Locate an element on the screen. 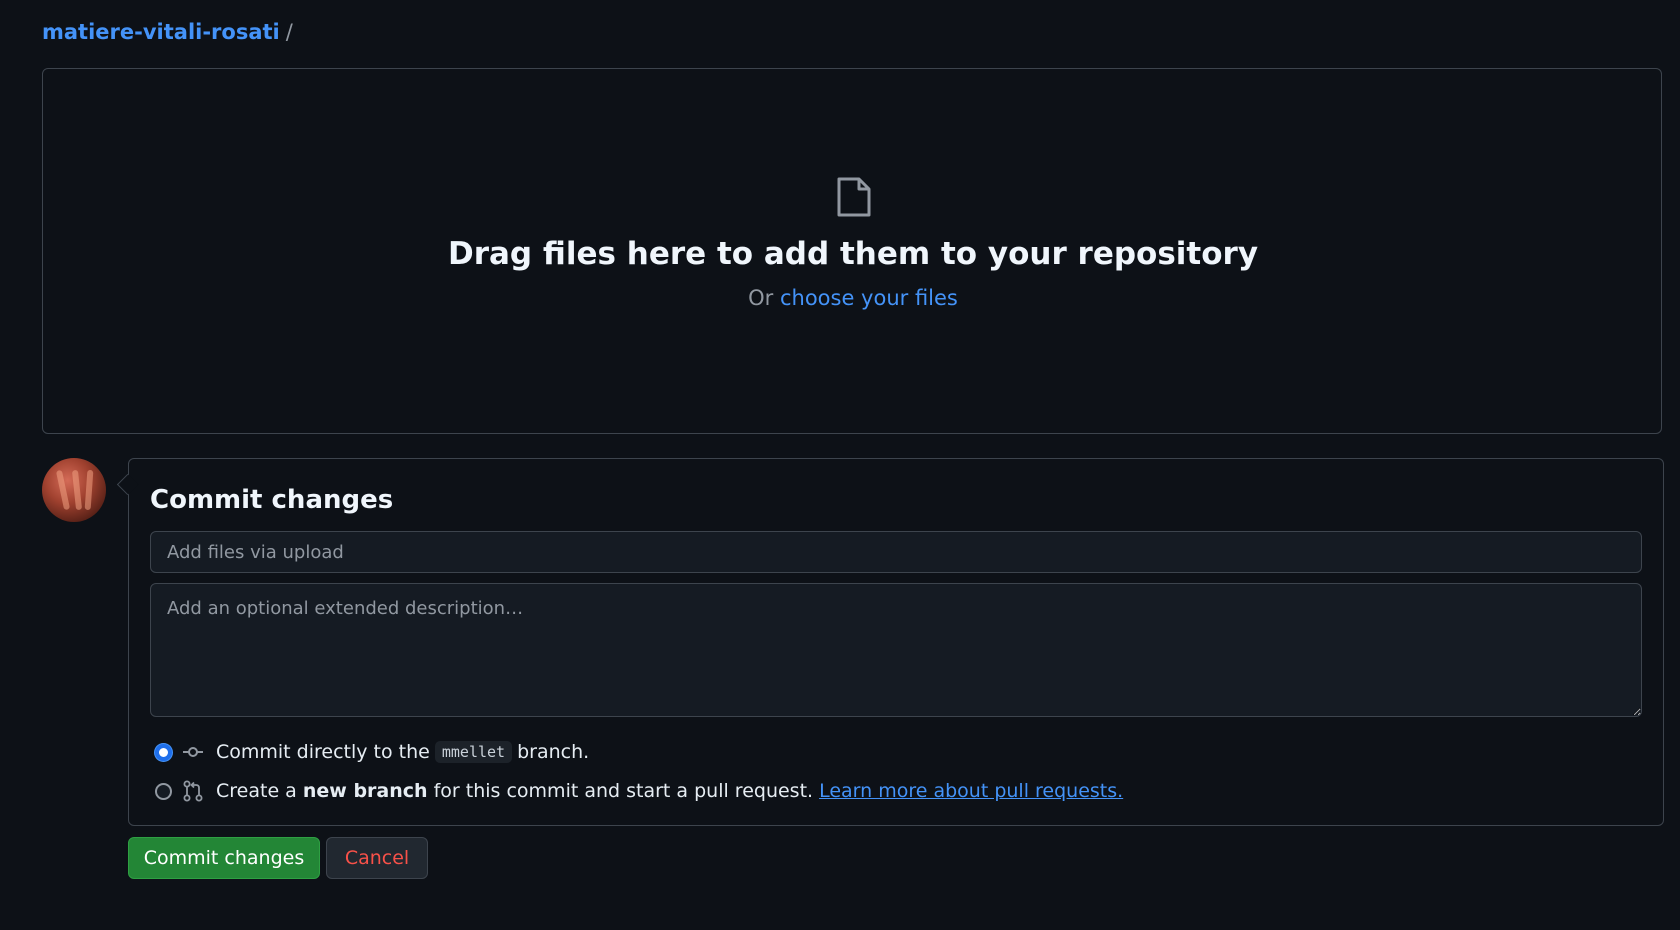  new-branch-text-prefix: Create a is located at coordinates (256, 791).